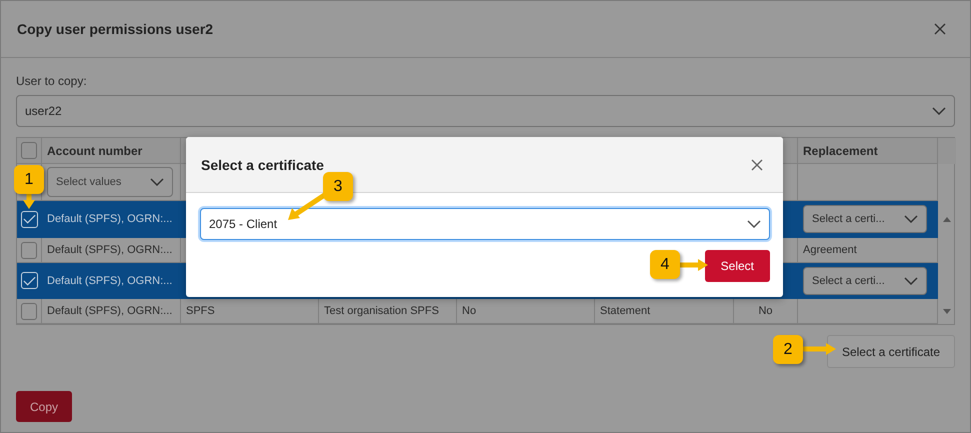 This screenshot has height=433, width=971. I want to click on select-certificate-button: Select a certificate, so click(890, 351).